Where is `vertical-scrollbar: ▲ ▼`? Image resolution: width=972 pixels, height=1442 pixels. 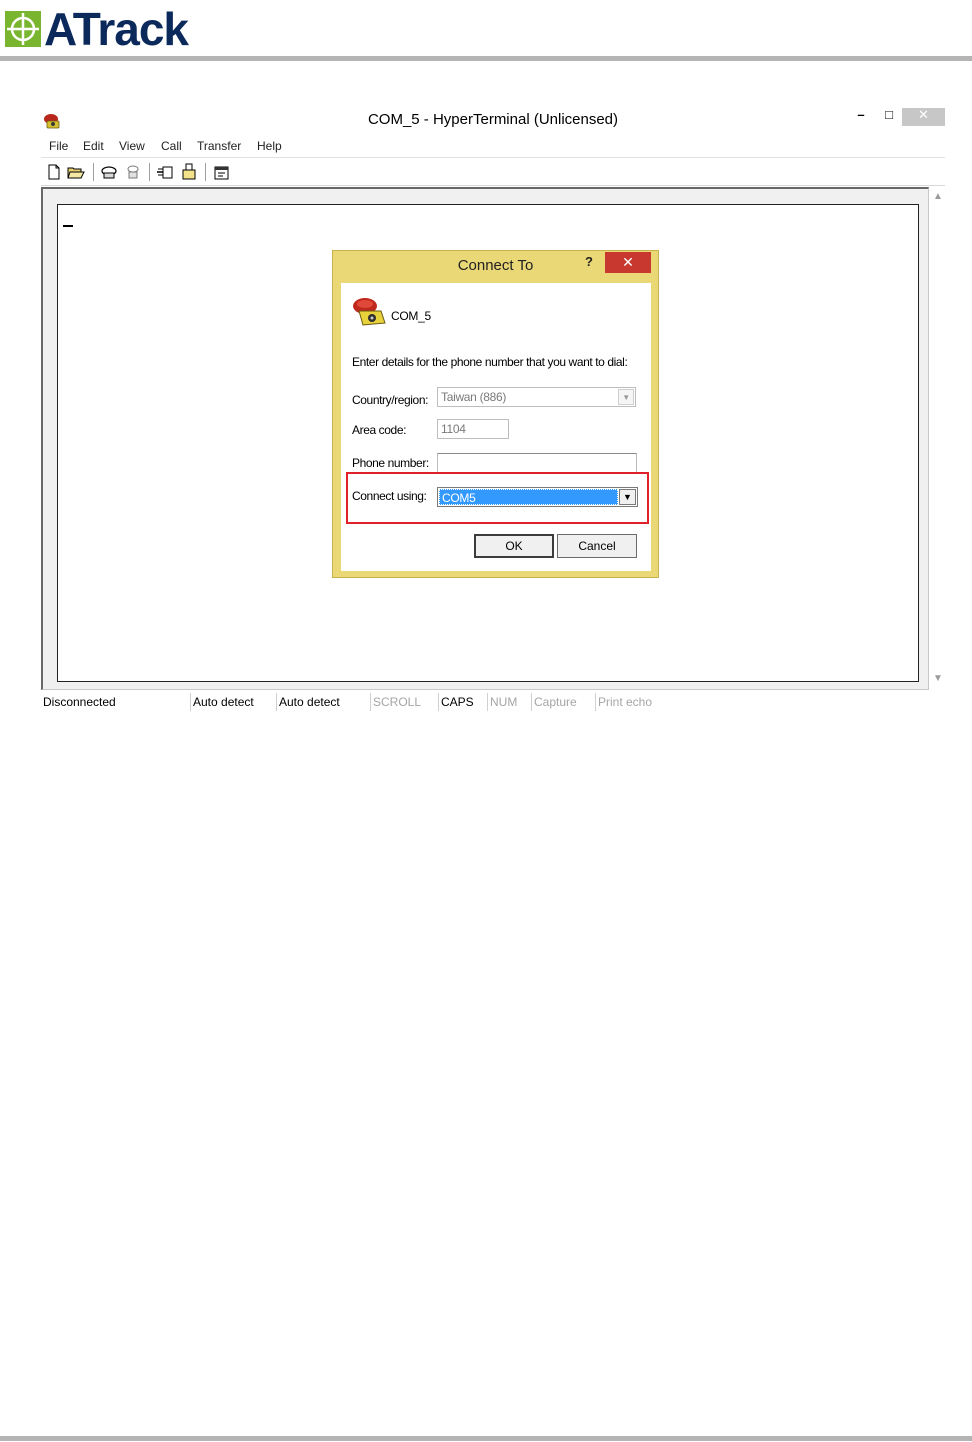
vertical-scrollbar: ▲ ▼ is located at coordinates (938, 438).